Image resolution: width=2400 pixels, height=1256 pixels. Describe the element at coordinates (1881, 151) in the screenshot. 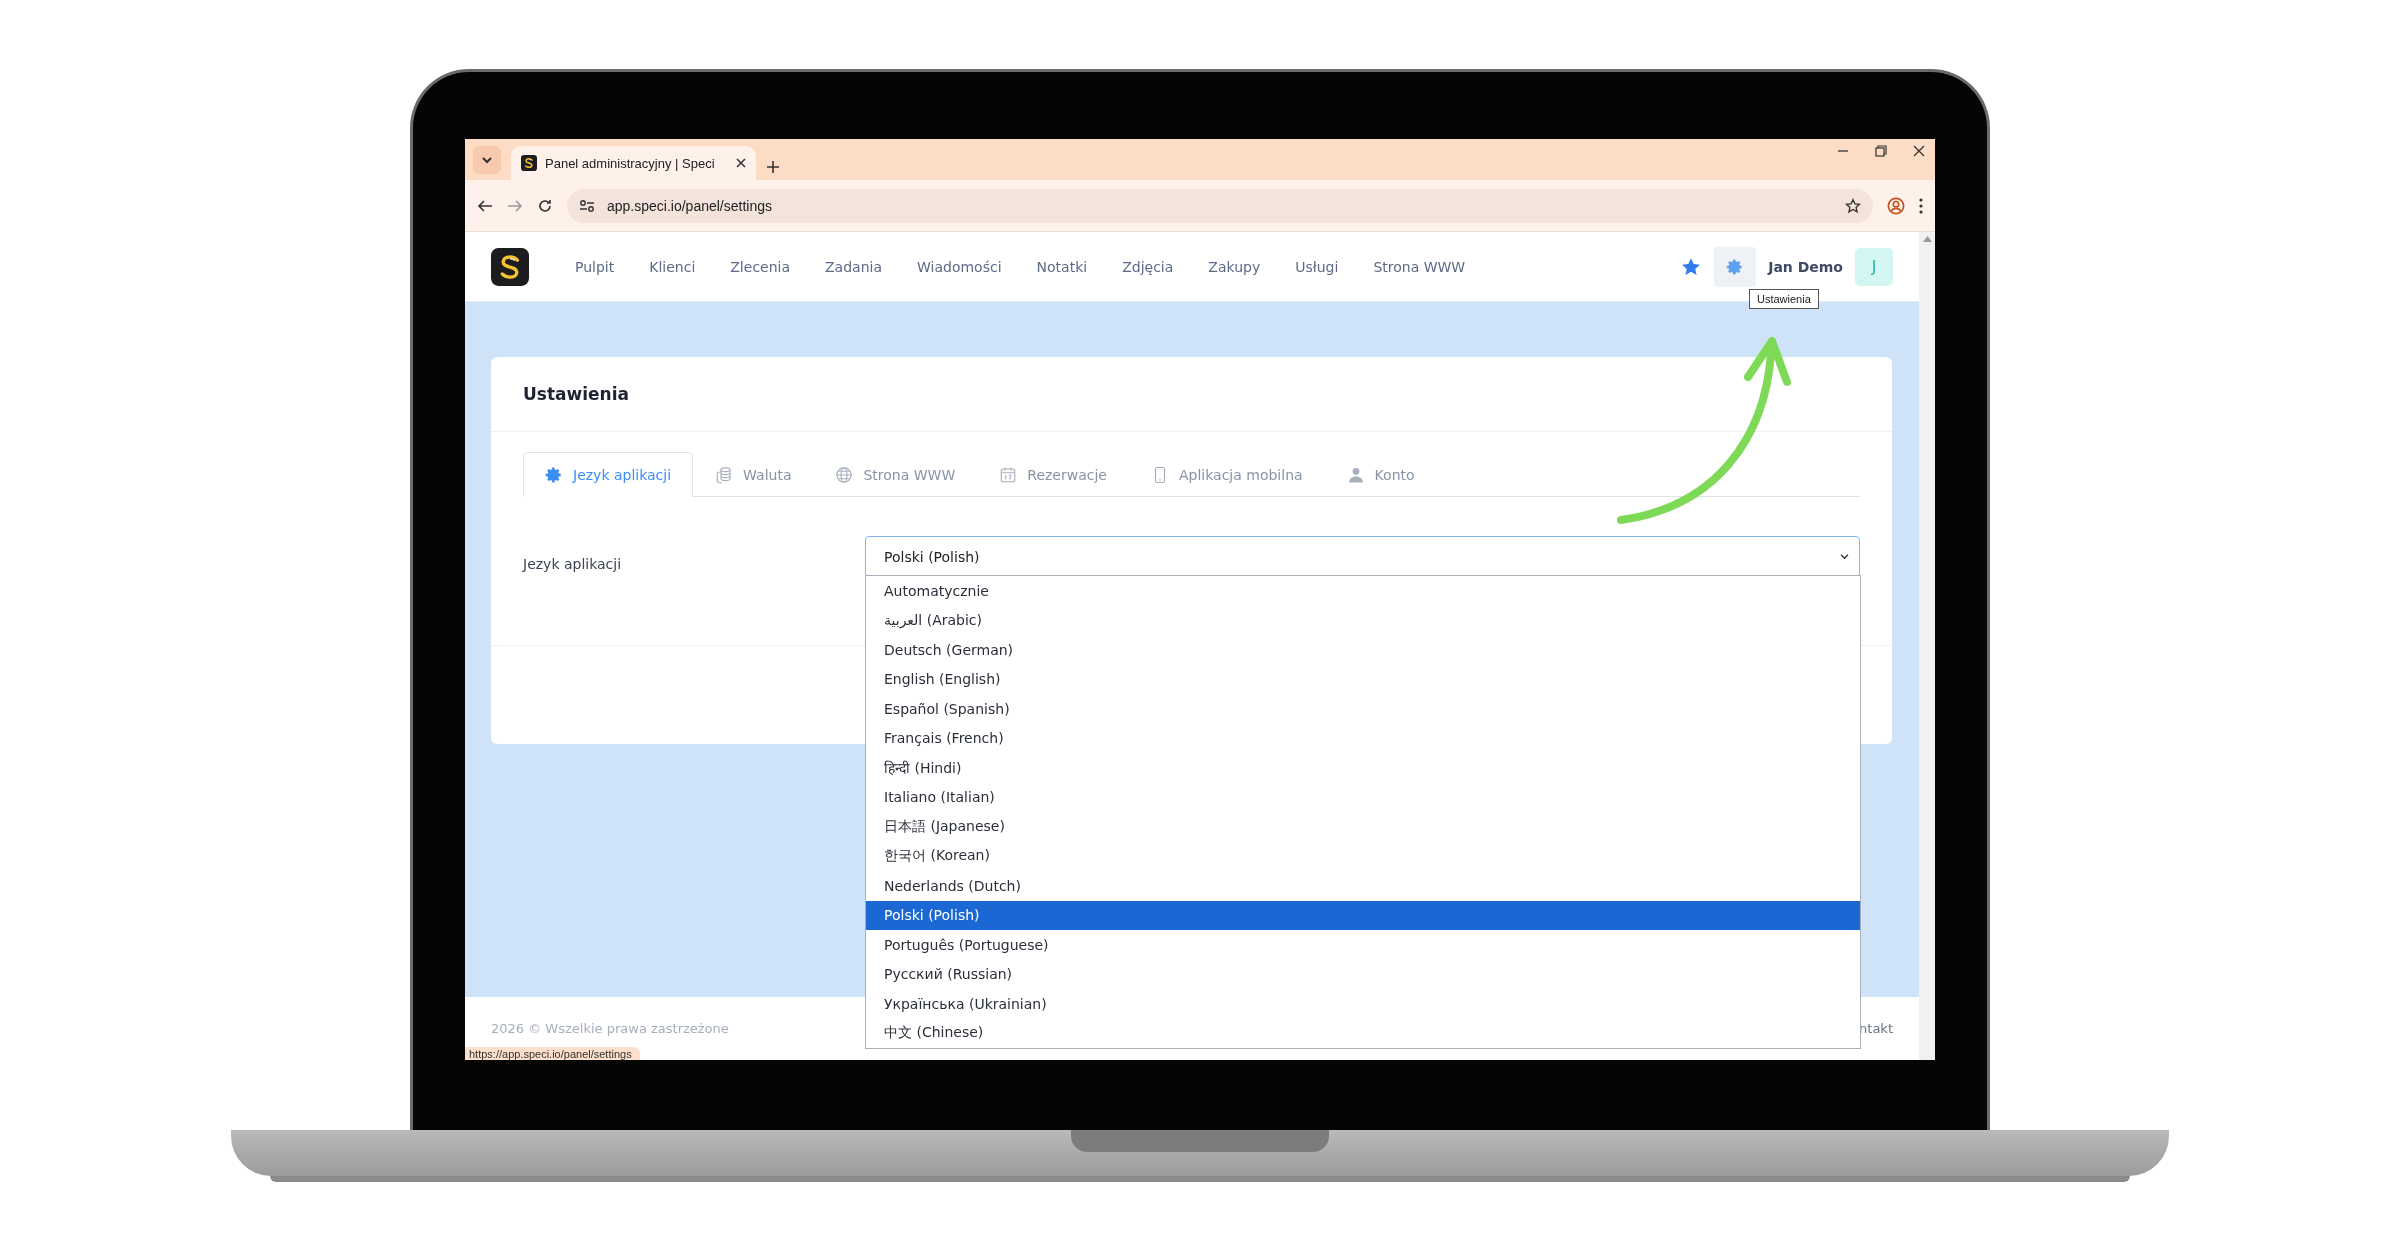

I see `restore-icon` at that location.